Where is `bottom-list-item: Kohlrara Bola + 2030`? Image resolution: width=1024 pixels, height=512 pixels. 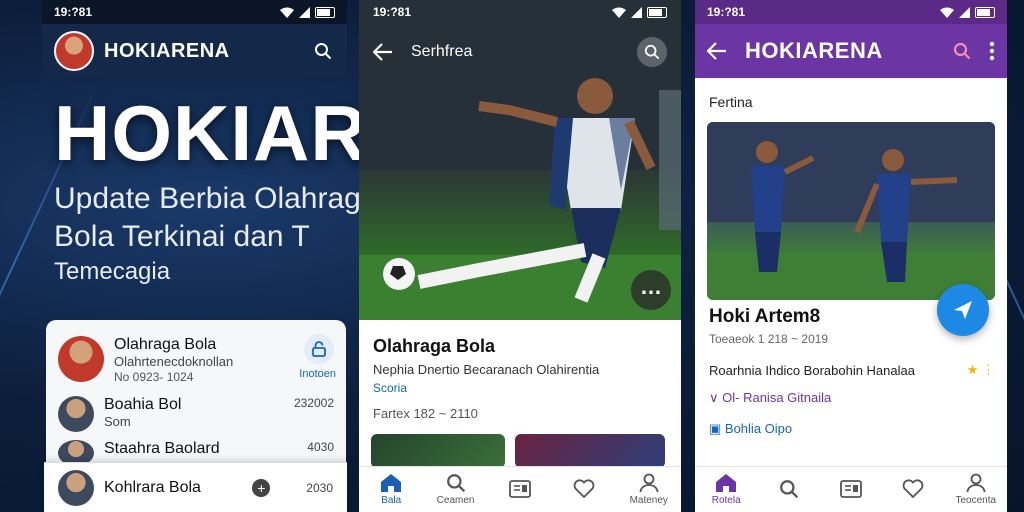 bottom-list-item: Kohlrara Bola + 2030 is located at coordinates (195, 487).